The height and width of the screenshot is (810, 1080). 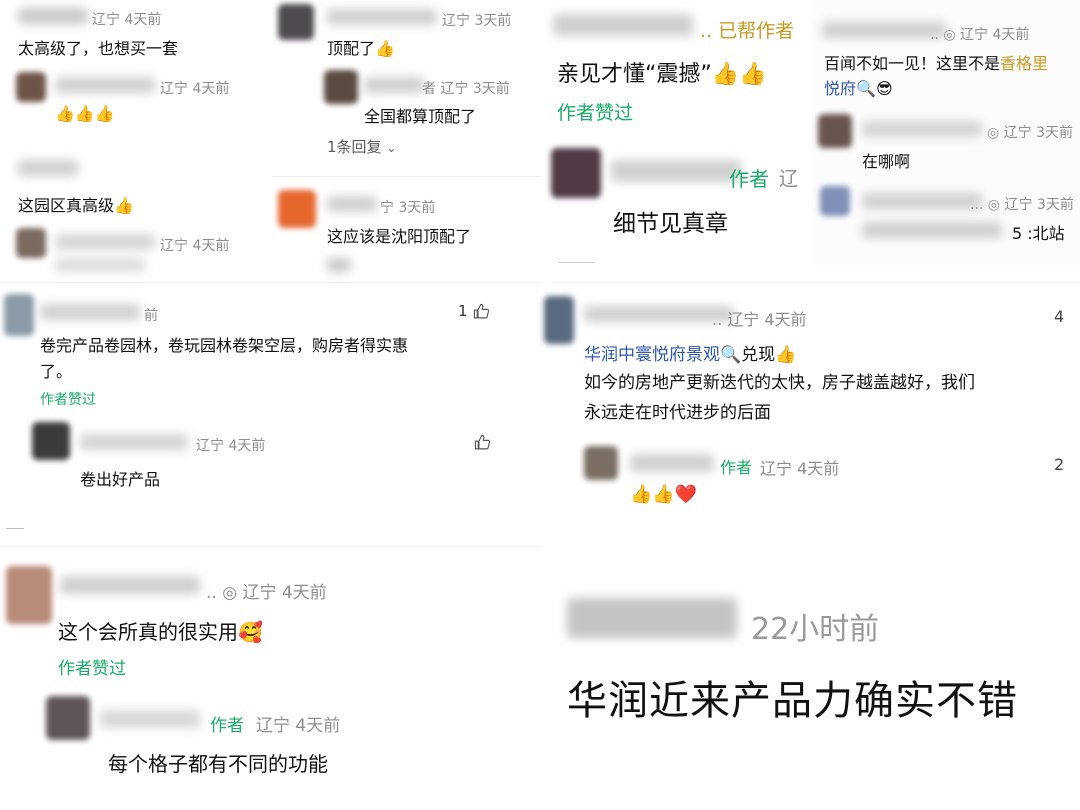 I want to click on comment-text: 悦府🔍😎, so click(x=858, y=88).